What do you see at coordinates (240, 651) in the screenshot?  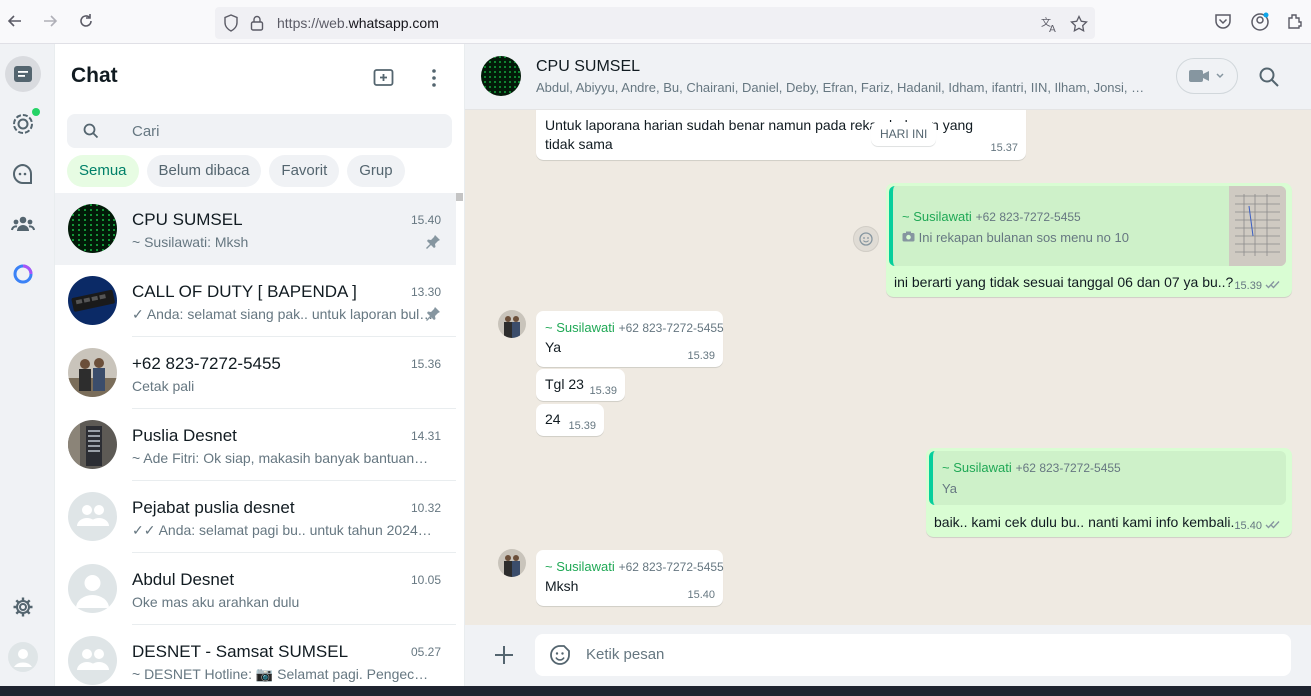 I see `chat-name: DESNET - Samsat SUMSEL` at bounding box center [240, 651].